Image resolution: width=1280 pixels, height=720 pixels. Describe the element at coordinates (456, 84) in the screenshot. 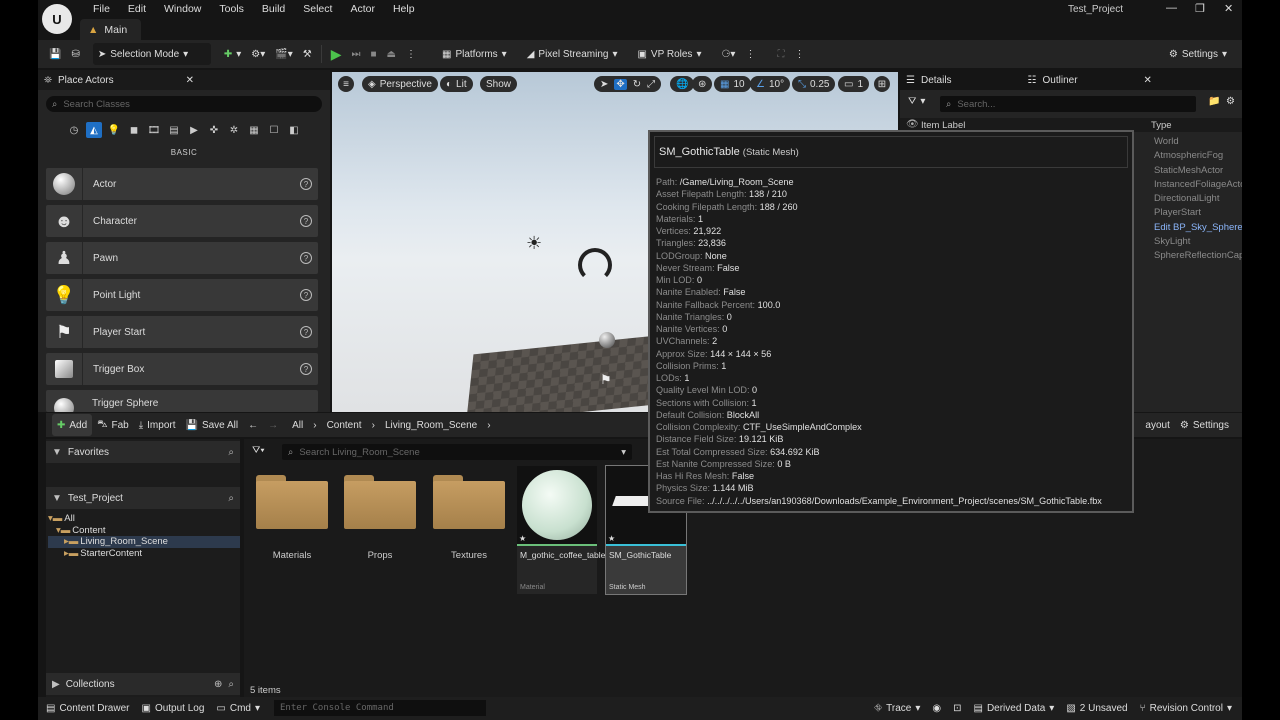

I see `lit-button: ◐ Lit` at that location.